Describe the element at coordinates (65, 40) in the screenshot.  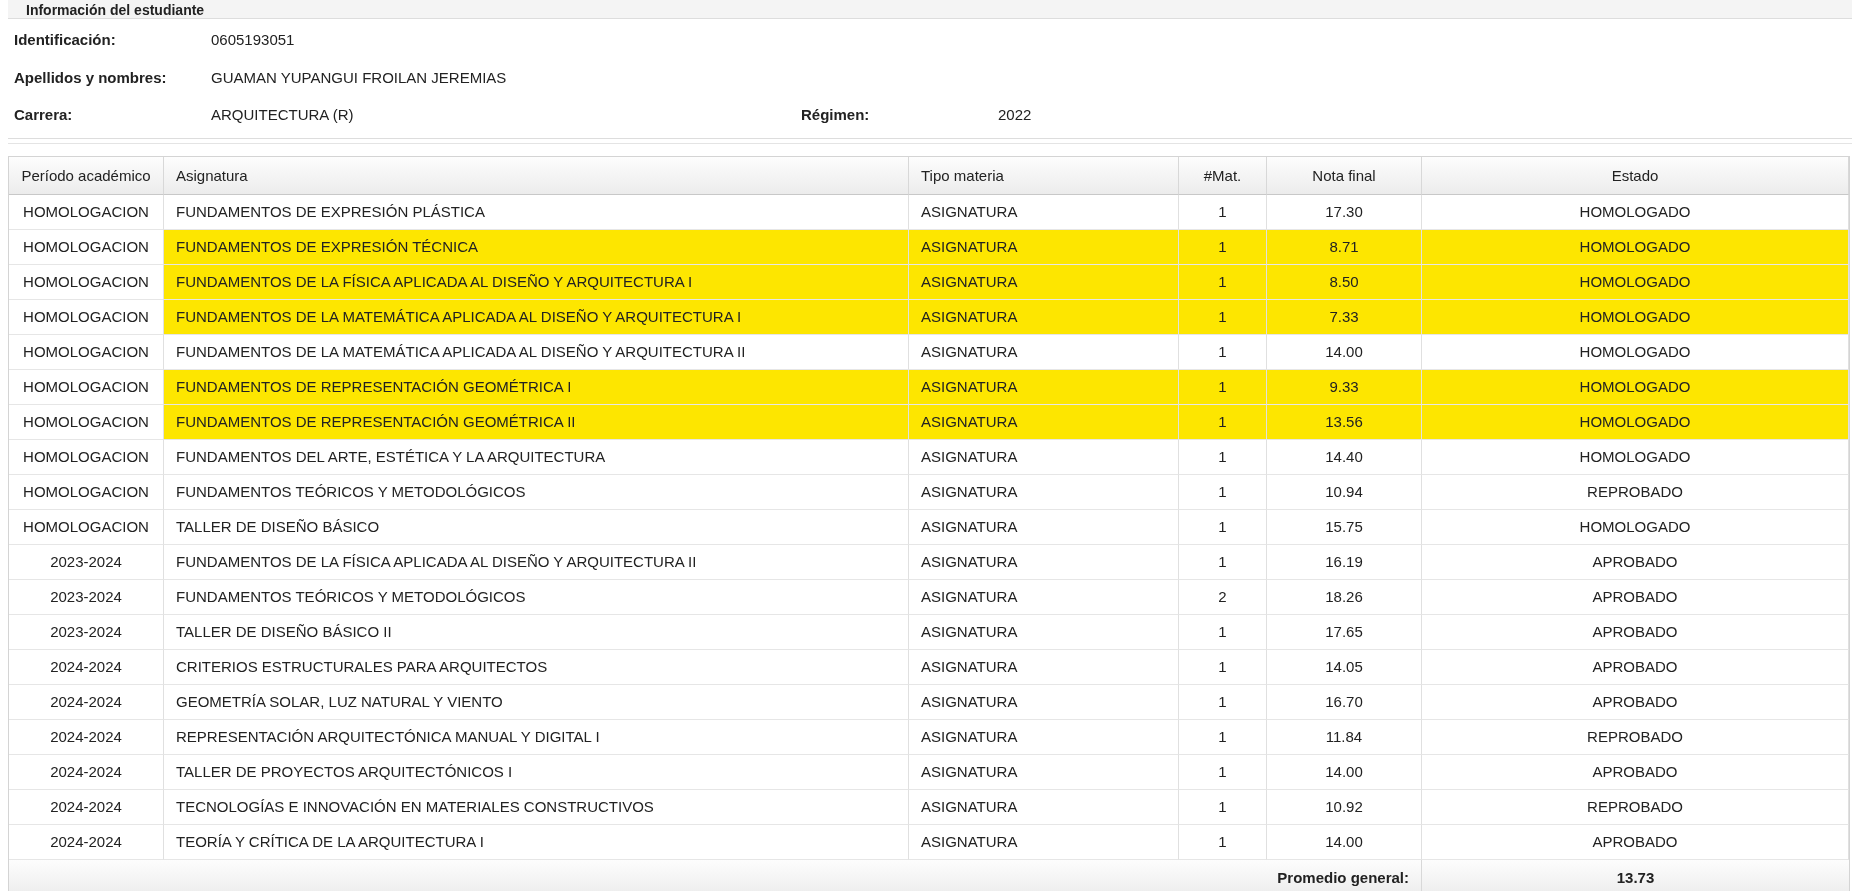
I see `field-label: Identificación:` at that location.